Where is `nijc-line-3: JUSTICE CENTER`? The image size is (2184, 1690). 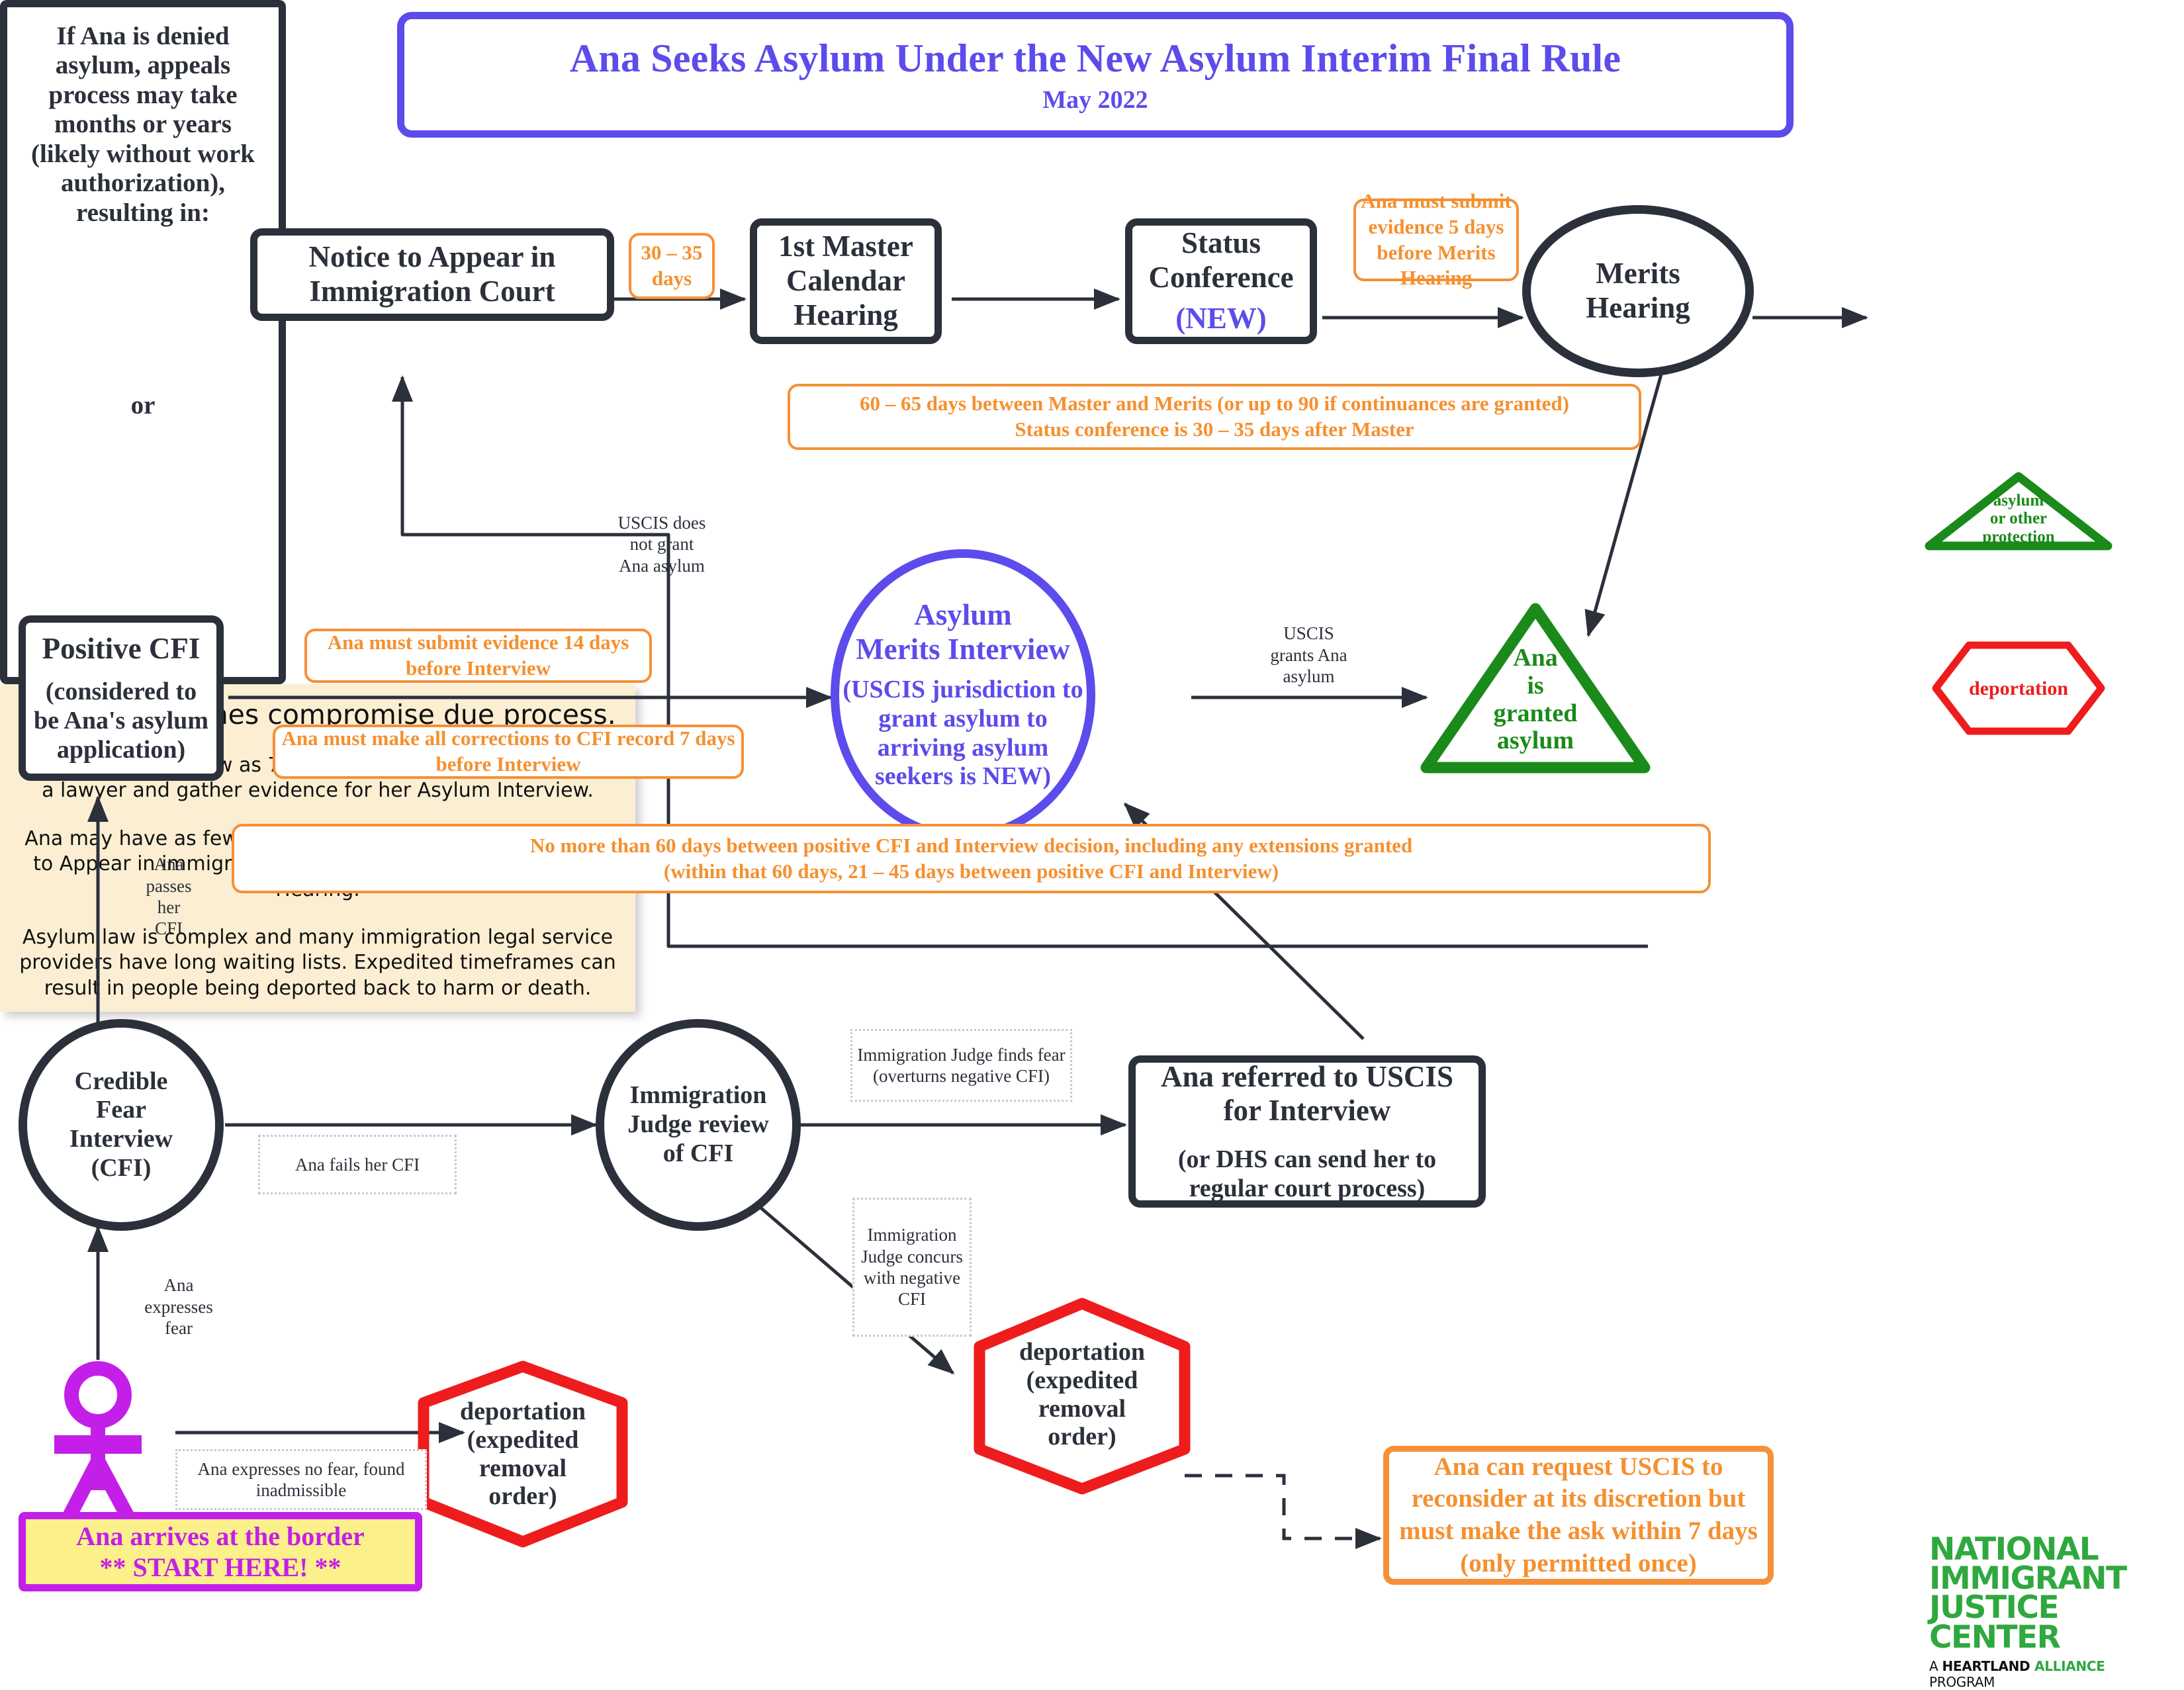
nijc-line-3: JUSTICE CENTER is located at coordinates (1995, 1622).